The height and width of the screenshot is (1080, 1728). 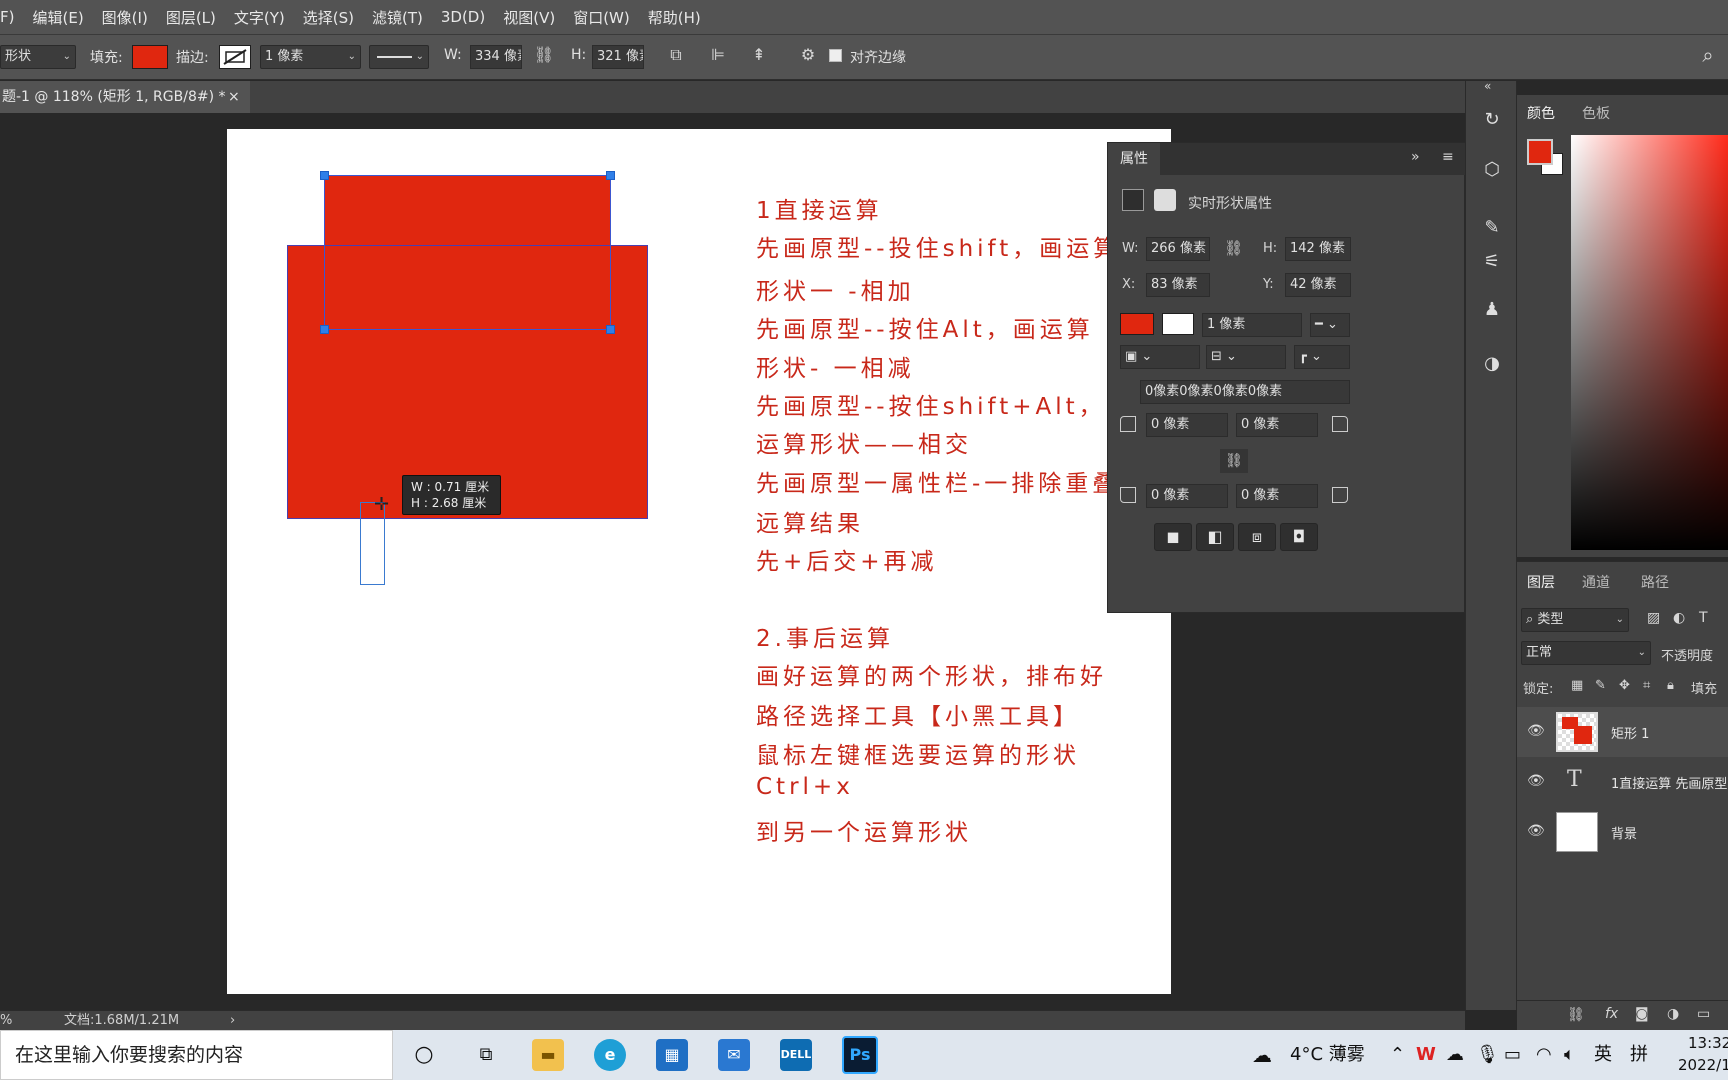 I want to click on foreground-color-swatch, so click(x=1540, y=152).